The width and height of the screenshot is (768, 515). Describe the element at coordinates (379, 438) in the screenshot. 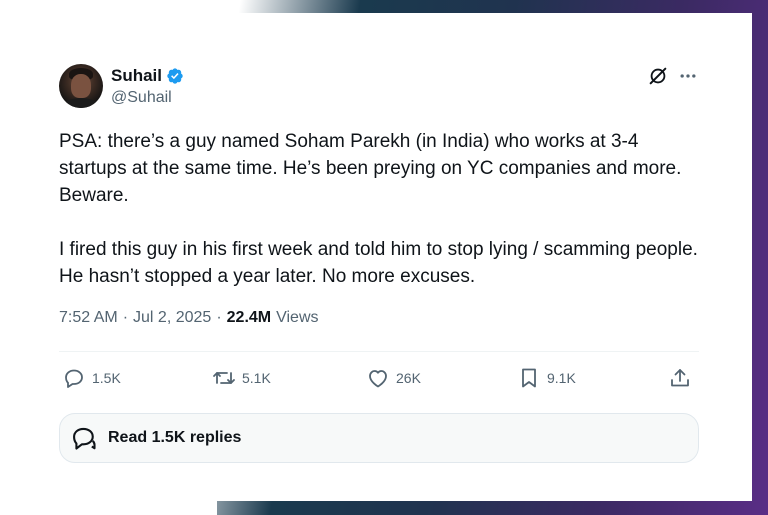

I see `read-replies-button: Read 1.5K replies` at that location.